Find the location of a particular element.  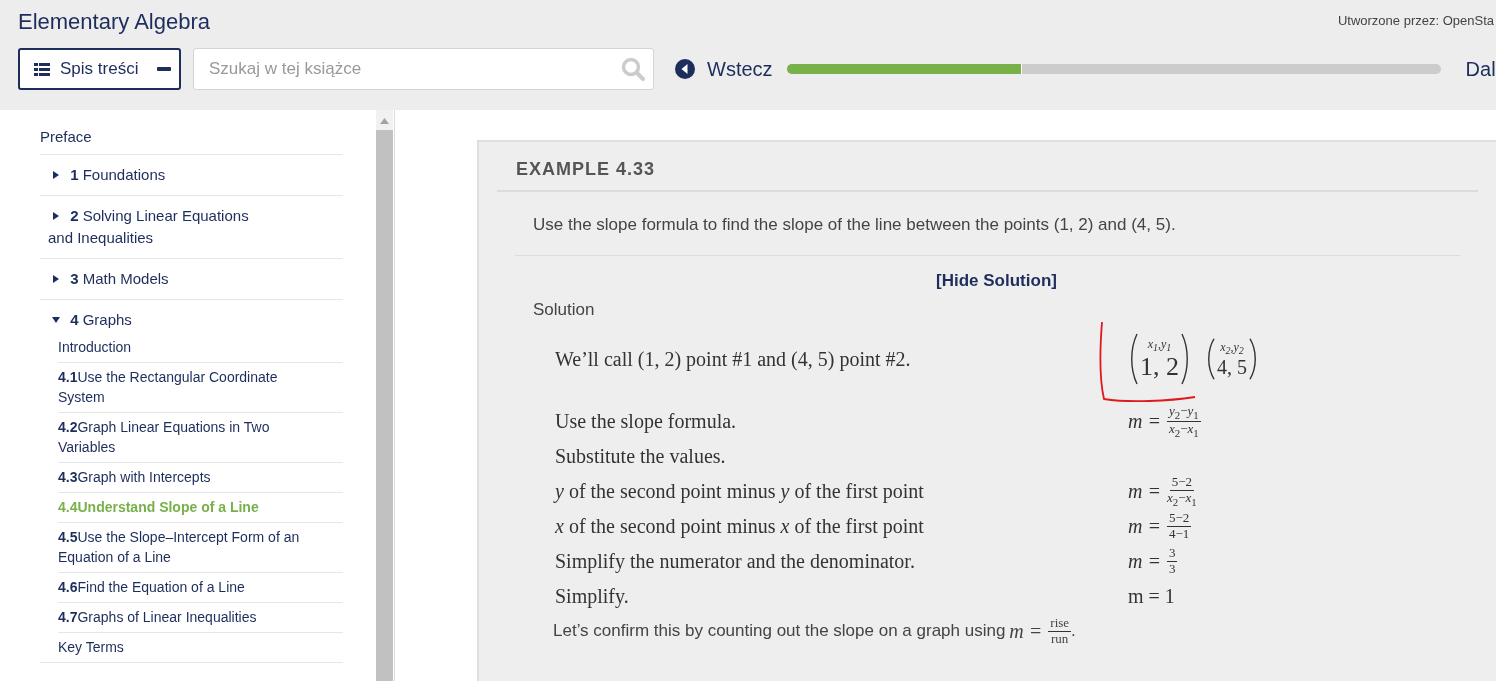

minus-icon is located at coordinates (164, 69).